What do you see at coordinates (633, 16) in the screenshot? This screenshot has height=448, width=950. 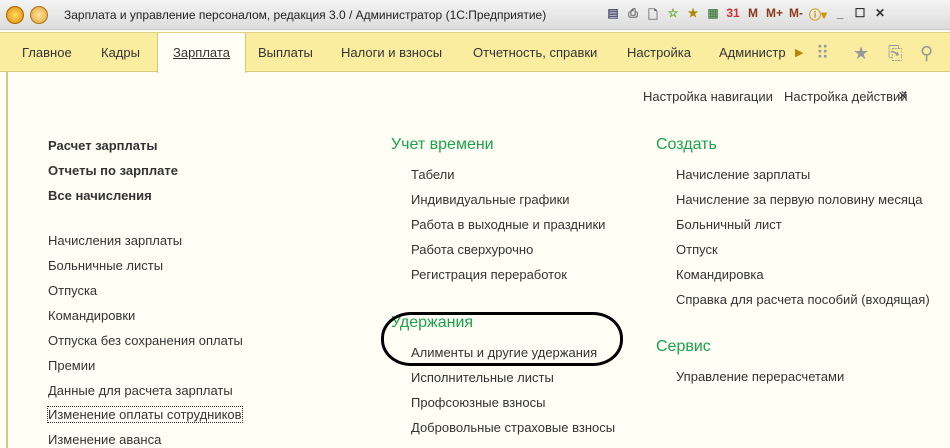 I see `print-icon: ⎙` at bounding box center [633, 16].